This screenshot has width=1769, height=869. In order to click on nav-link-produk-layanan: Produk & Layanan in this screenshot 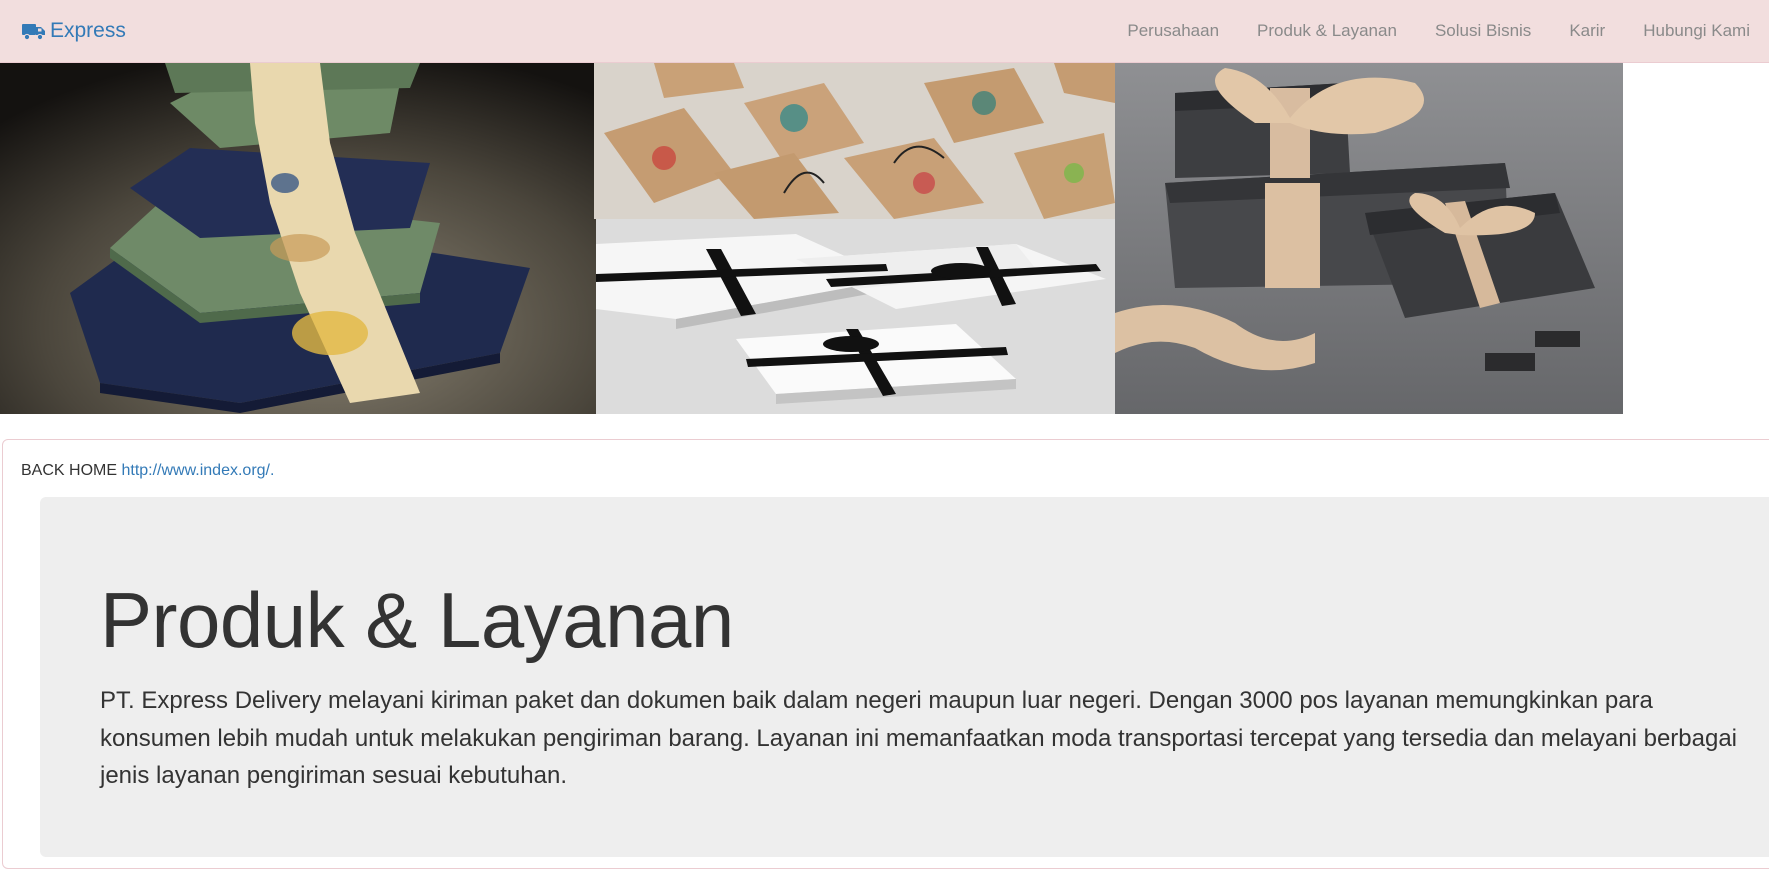, I will do `click(1327, 31)`.